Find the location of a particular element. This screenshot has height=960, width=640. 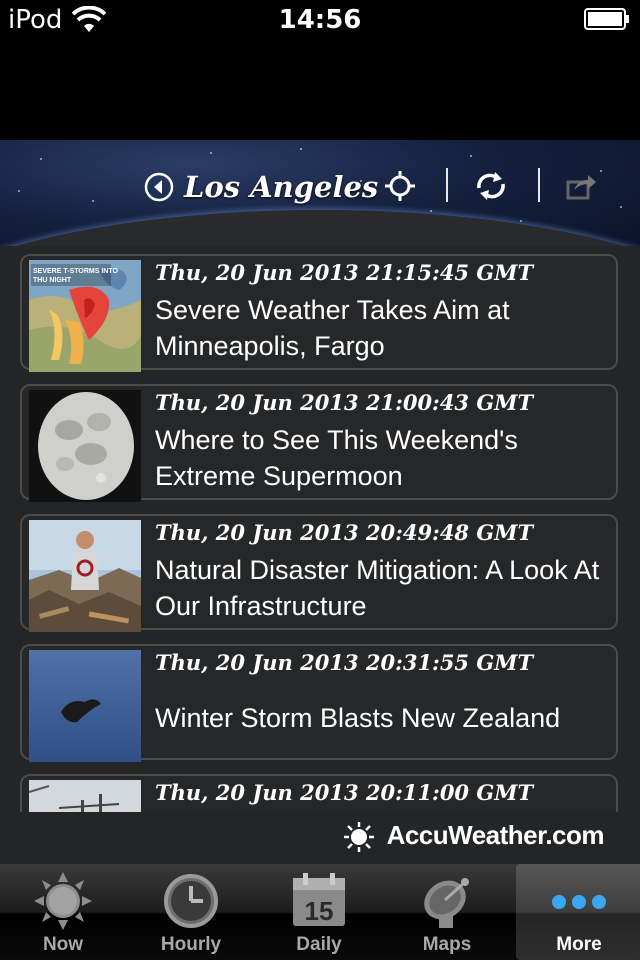

calendar-day: 15 is located at coordinates (319, 911).